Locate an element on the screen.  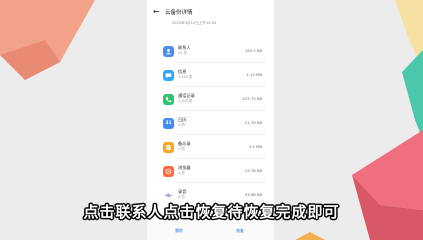
item-count: 41 项 is located at coordinates (182, 53).